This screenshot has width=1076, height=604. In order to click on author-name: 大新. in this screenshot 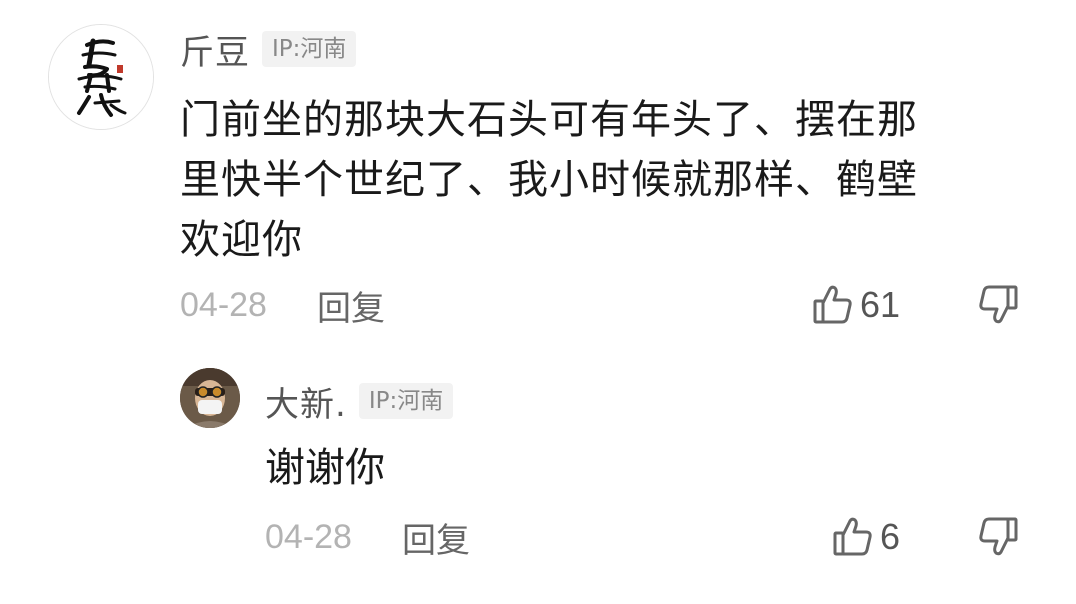, I will do `click(306, 401)`.